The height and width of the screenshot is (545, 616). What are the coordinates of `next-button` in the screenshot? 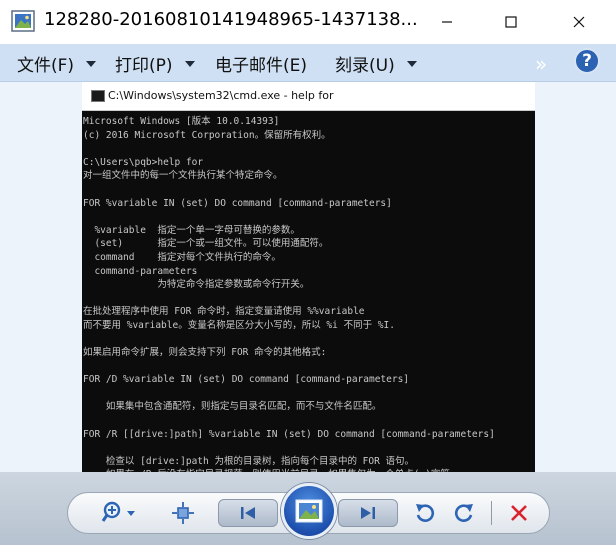 It's located at (368, 513).